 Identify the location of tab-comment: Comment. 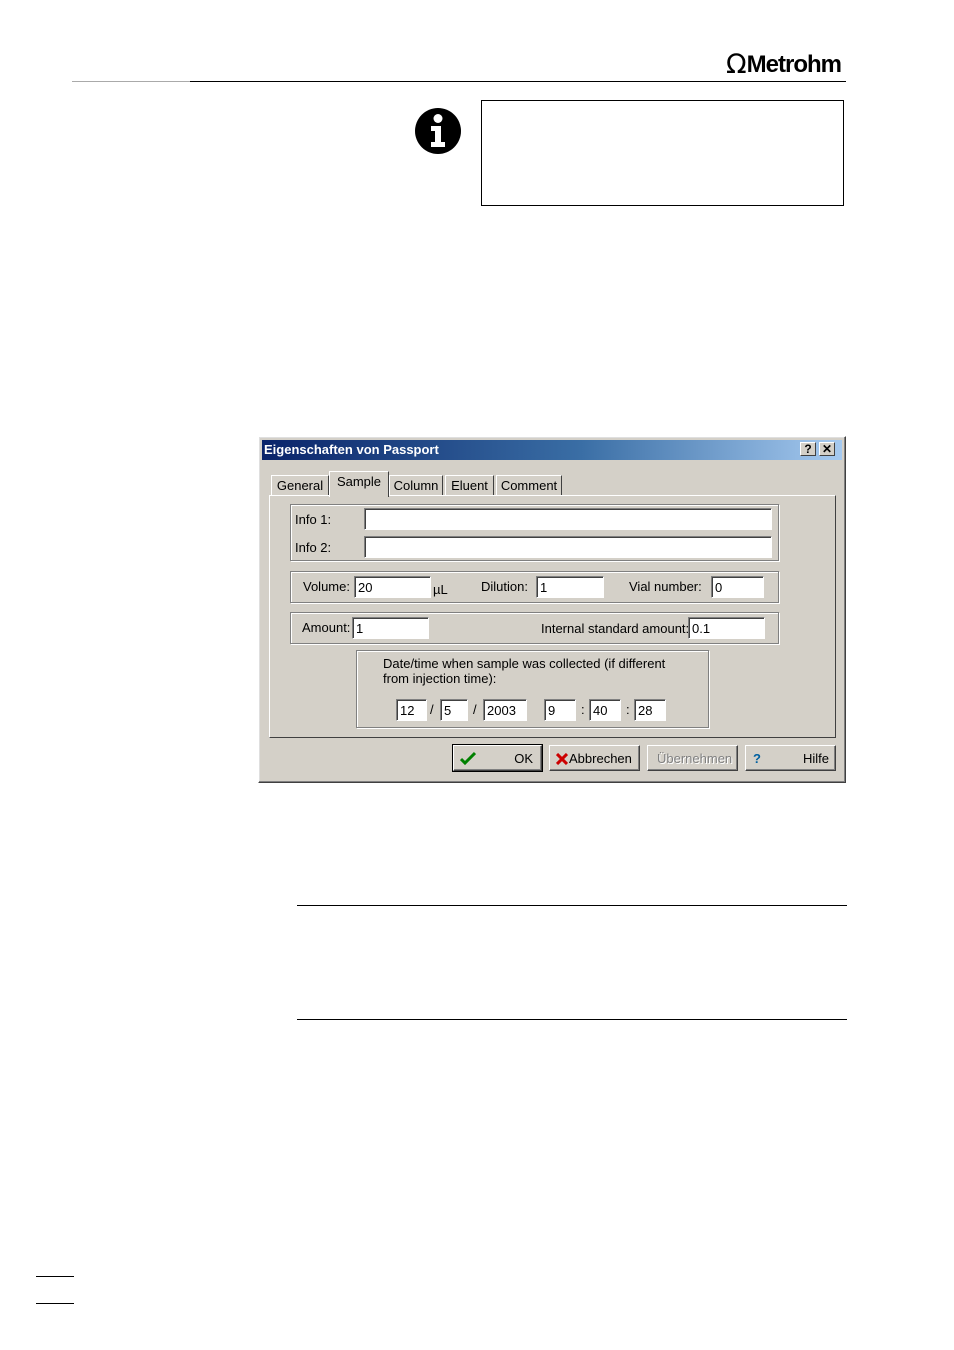
(529, 485).